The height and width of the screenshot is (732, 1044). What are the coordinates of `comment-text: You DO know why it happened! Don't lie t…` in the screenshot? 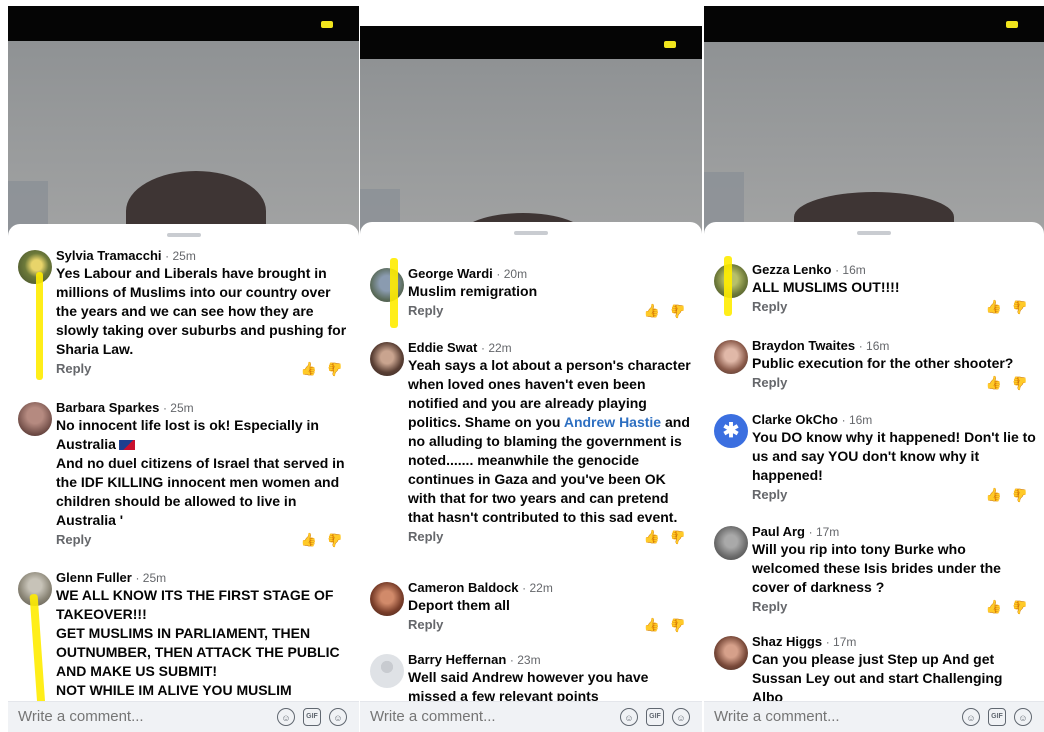 It's located at (894, 456).